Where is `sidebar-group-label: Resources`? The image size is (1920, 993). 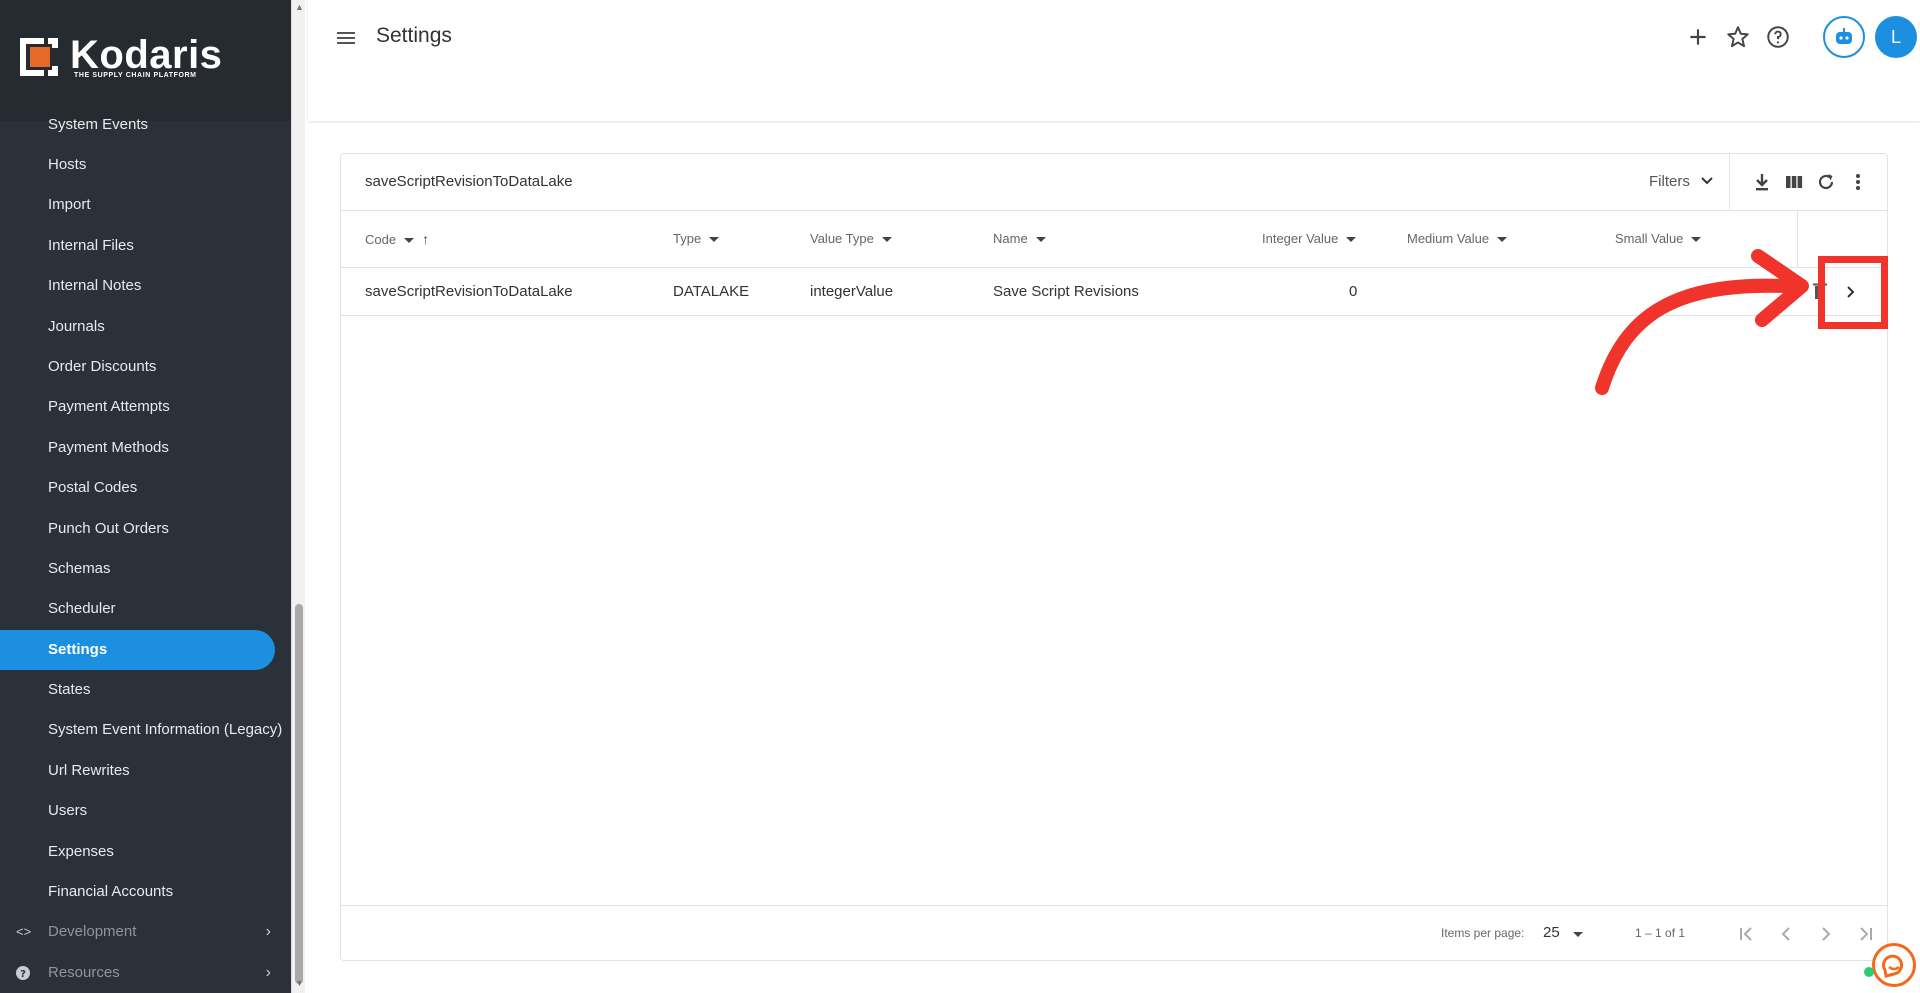 sidebar-group-label: Resources is located at coordinates (84, 972).